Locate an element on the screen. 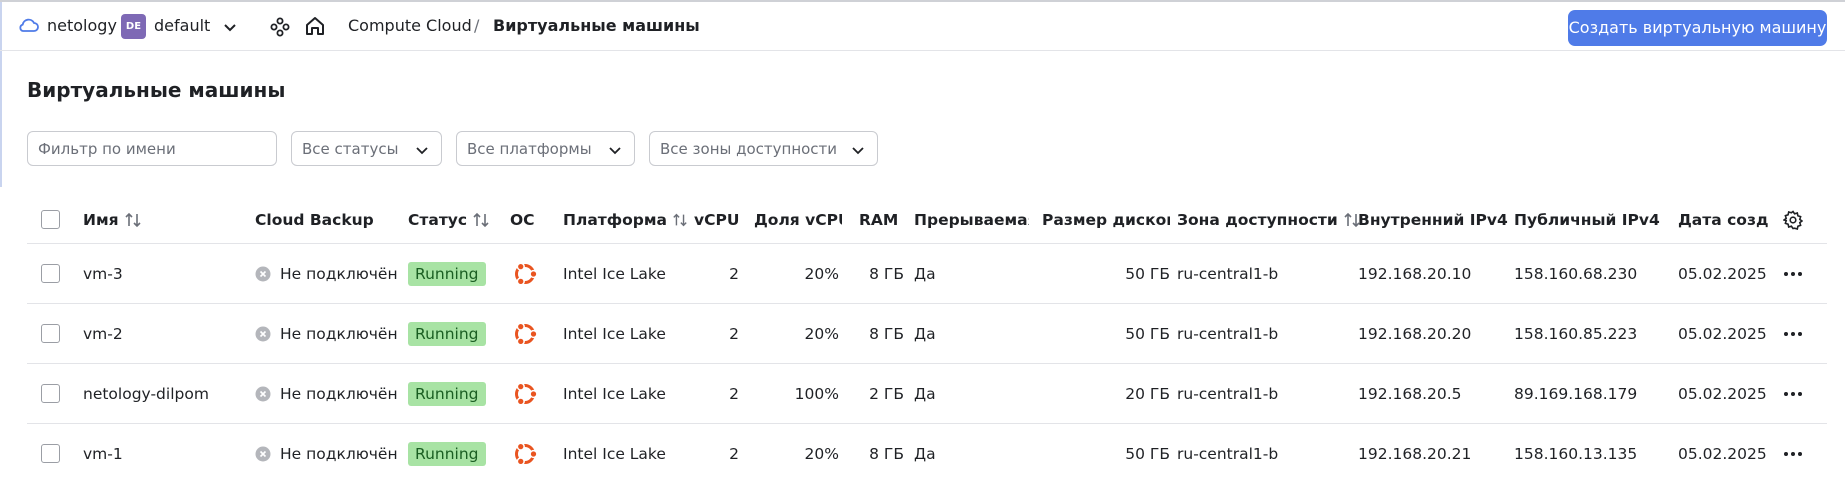 The image size is (1845, 479). cell-public-ip-text: 158.160.85.223 is located at coordinates (1576, 333).